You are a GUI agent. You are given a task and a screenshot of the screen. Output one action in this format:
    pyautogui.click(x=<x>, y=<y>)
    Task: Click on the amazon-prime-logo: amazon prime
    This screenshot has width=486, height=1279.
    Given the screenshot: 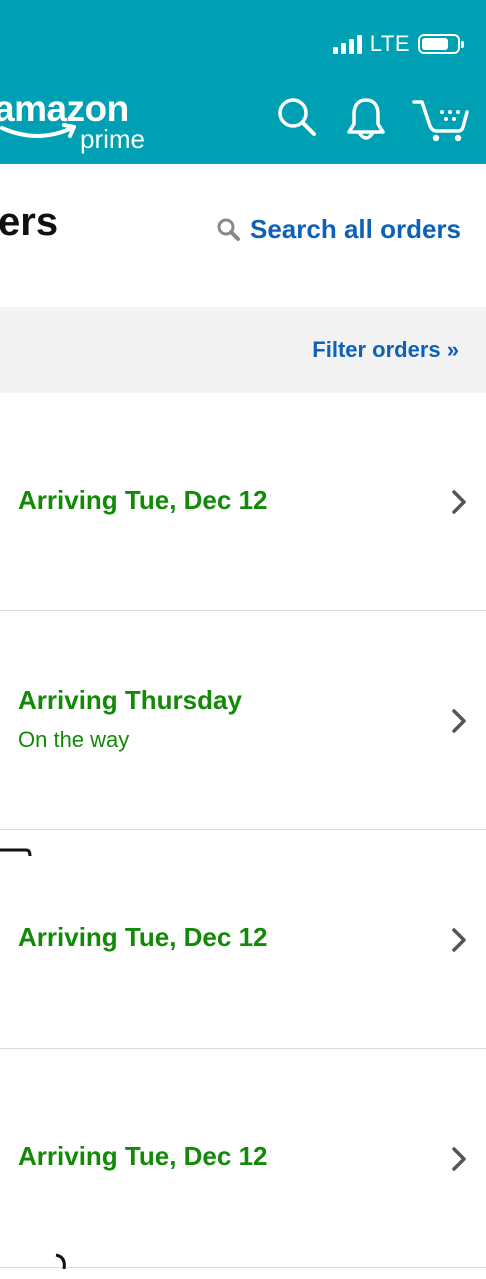 What is the action you would take?
    pyautogui.click(x=85, y=123)
    